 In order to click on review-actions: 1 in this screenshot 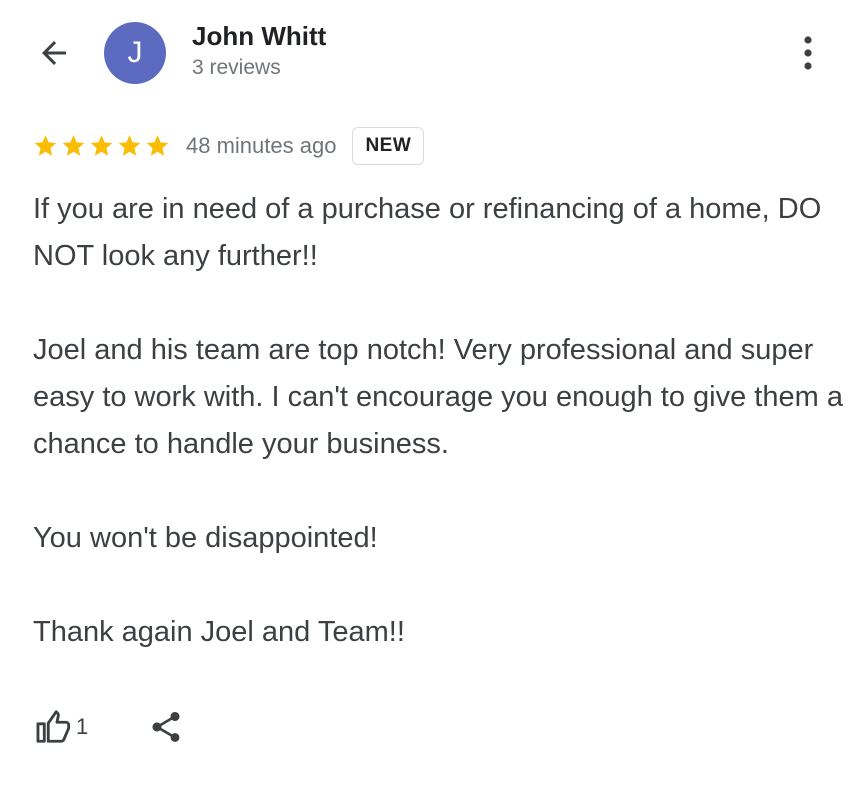, I will do `click(109, 727)`.